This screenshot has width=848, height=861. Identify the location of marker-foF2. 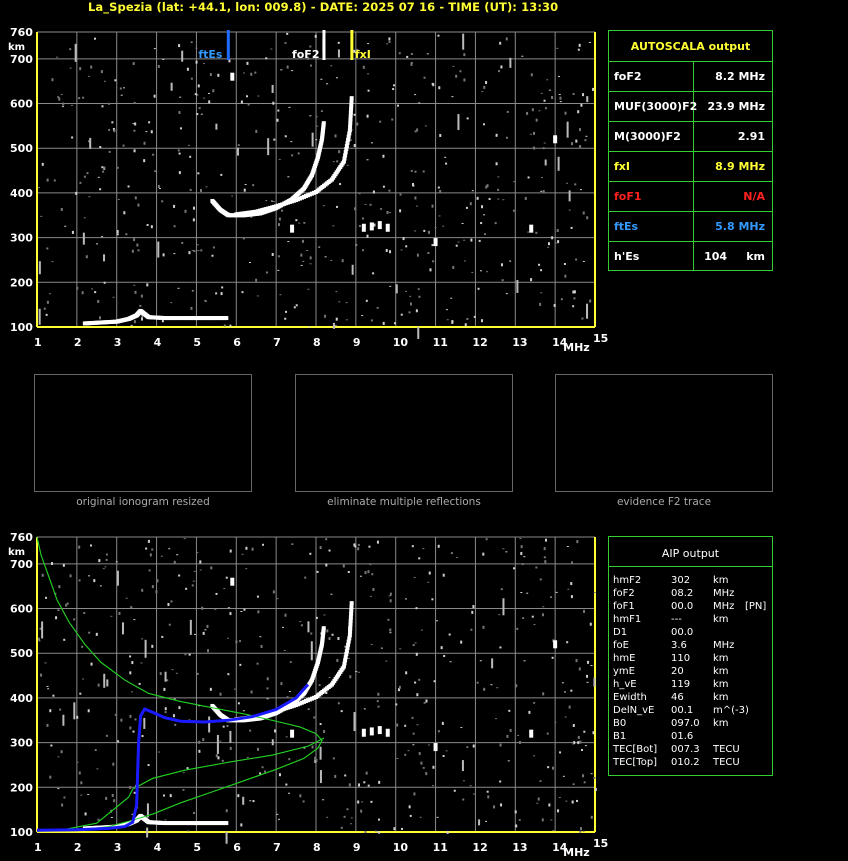
(324, 45).